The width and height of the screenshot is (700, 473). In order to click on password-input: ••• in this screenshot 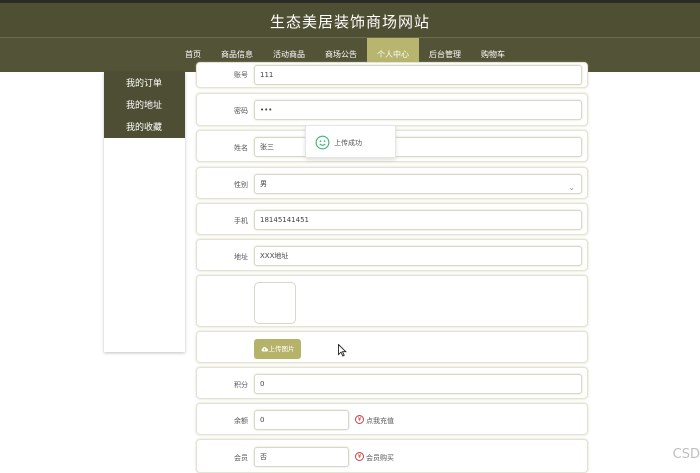, I will do `click(418, 110)`.